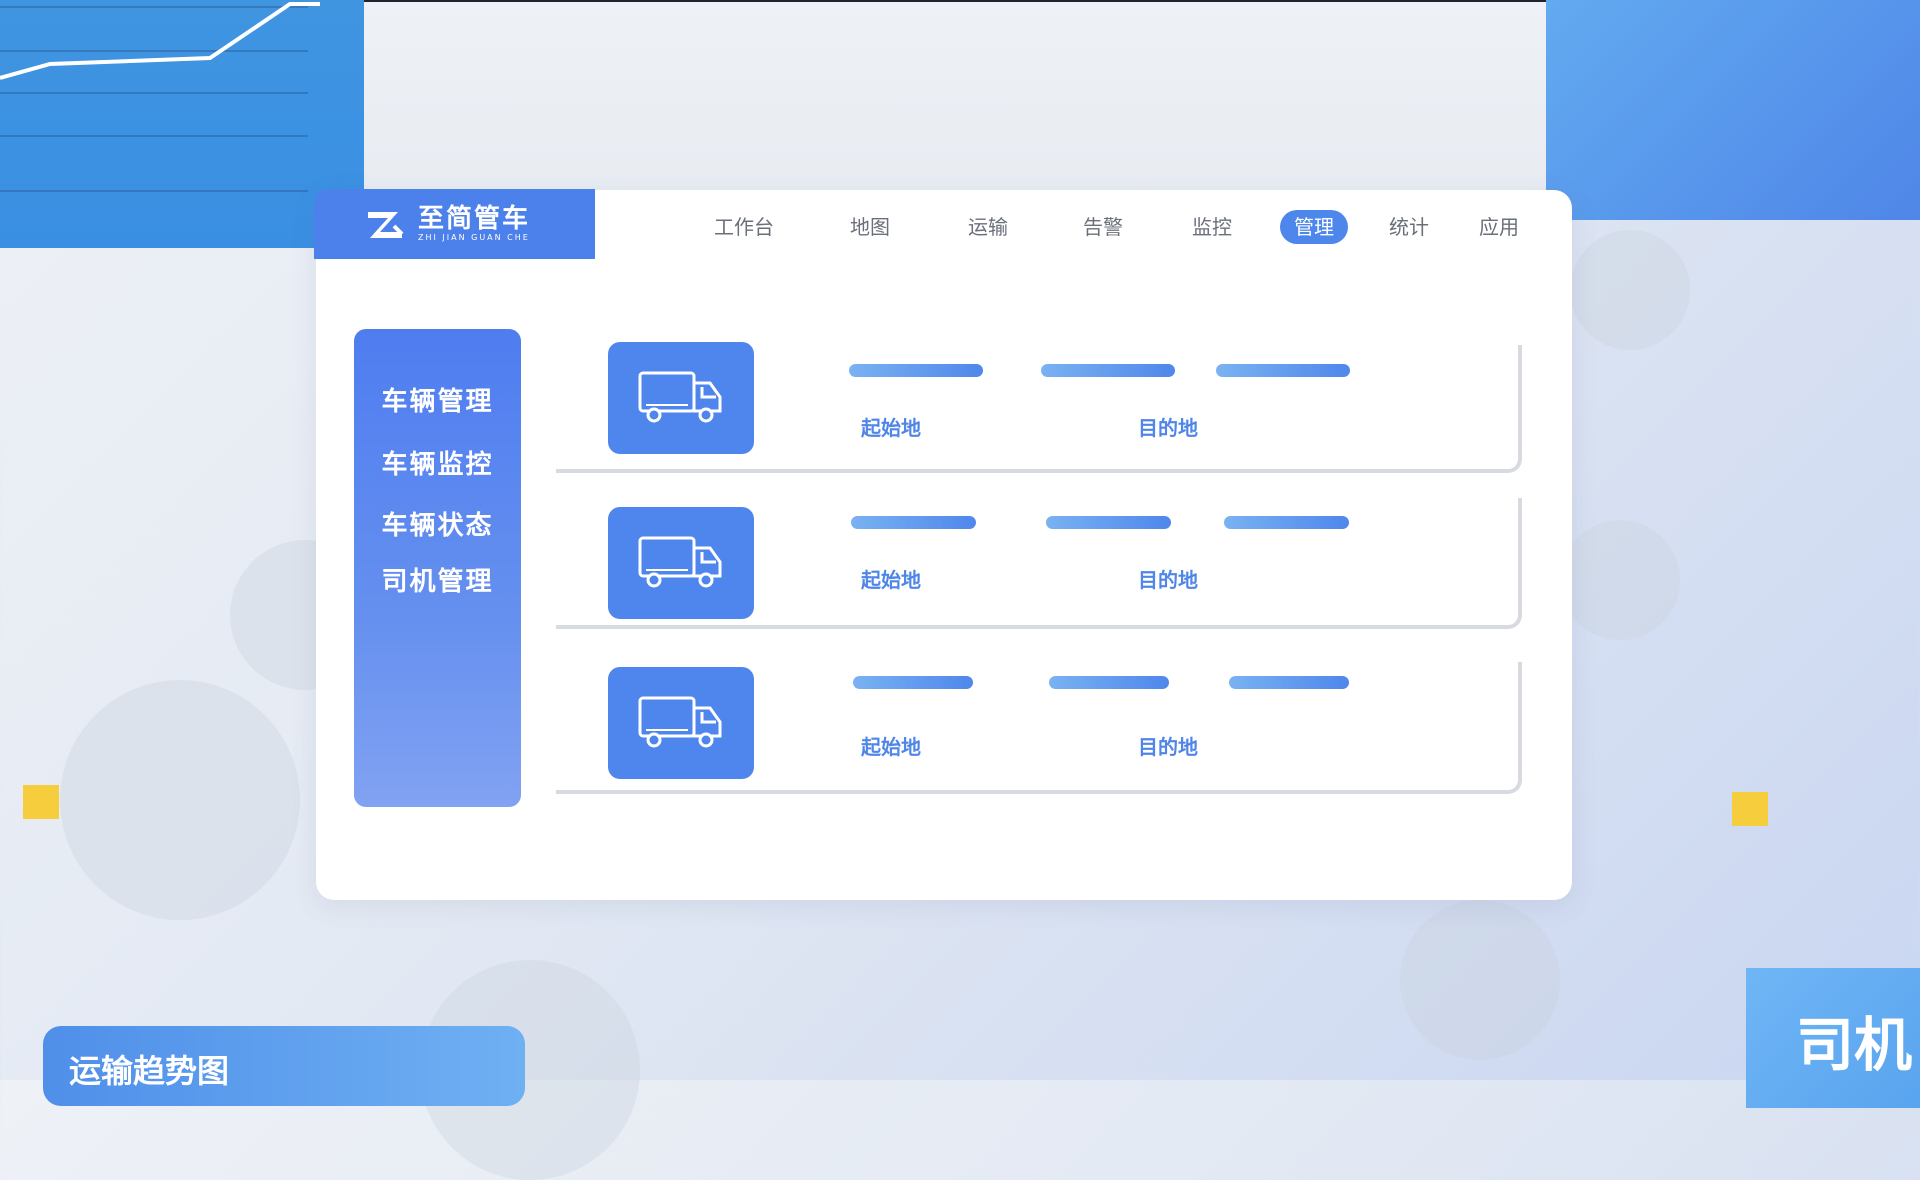  I want to click on sidebar-item-vehicle-monitoring: 车辆监控, so click(437, 462).